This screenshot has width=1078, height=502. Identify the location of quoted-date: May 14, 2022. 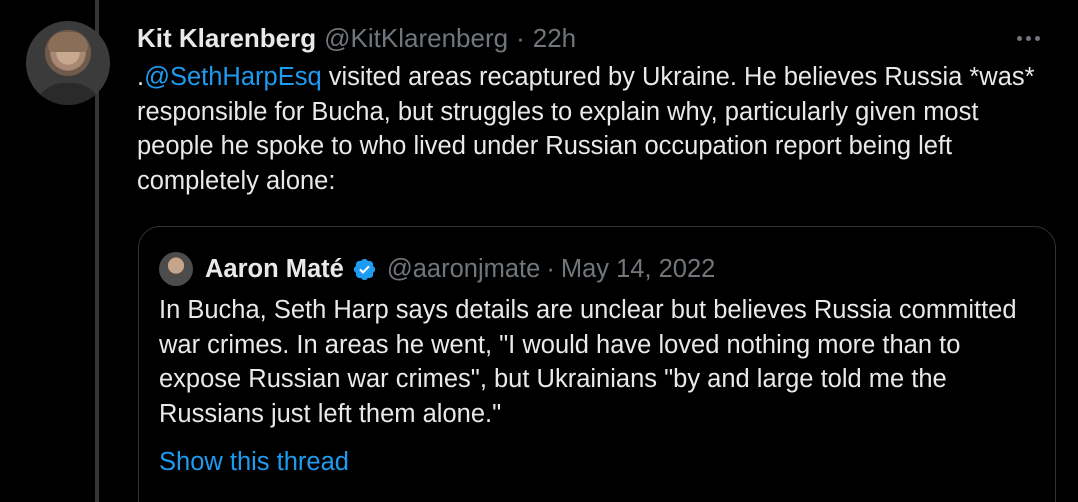
(638, 269).